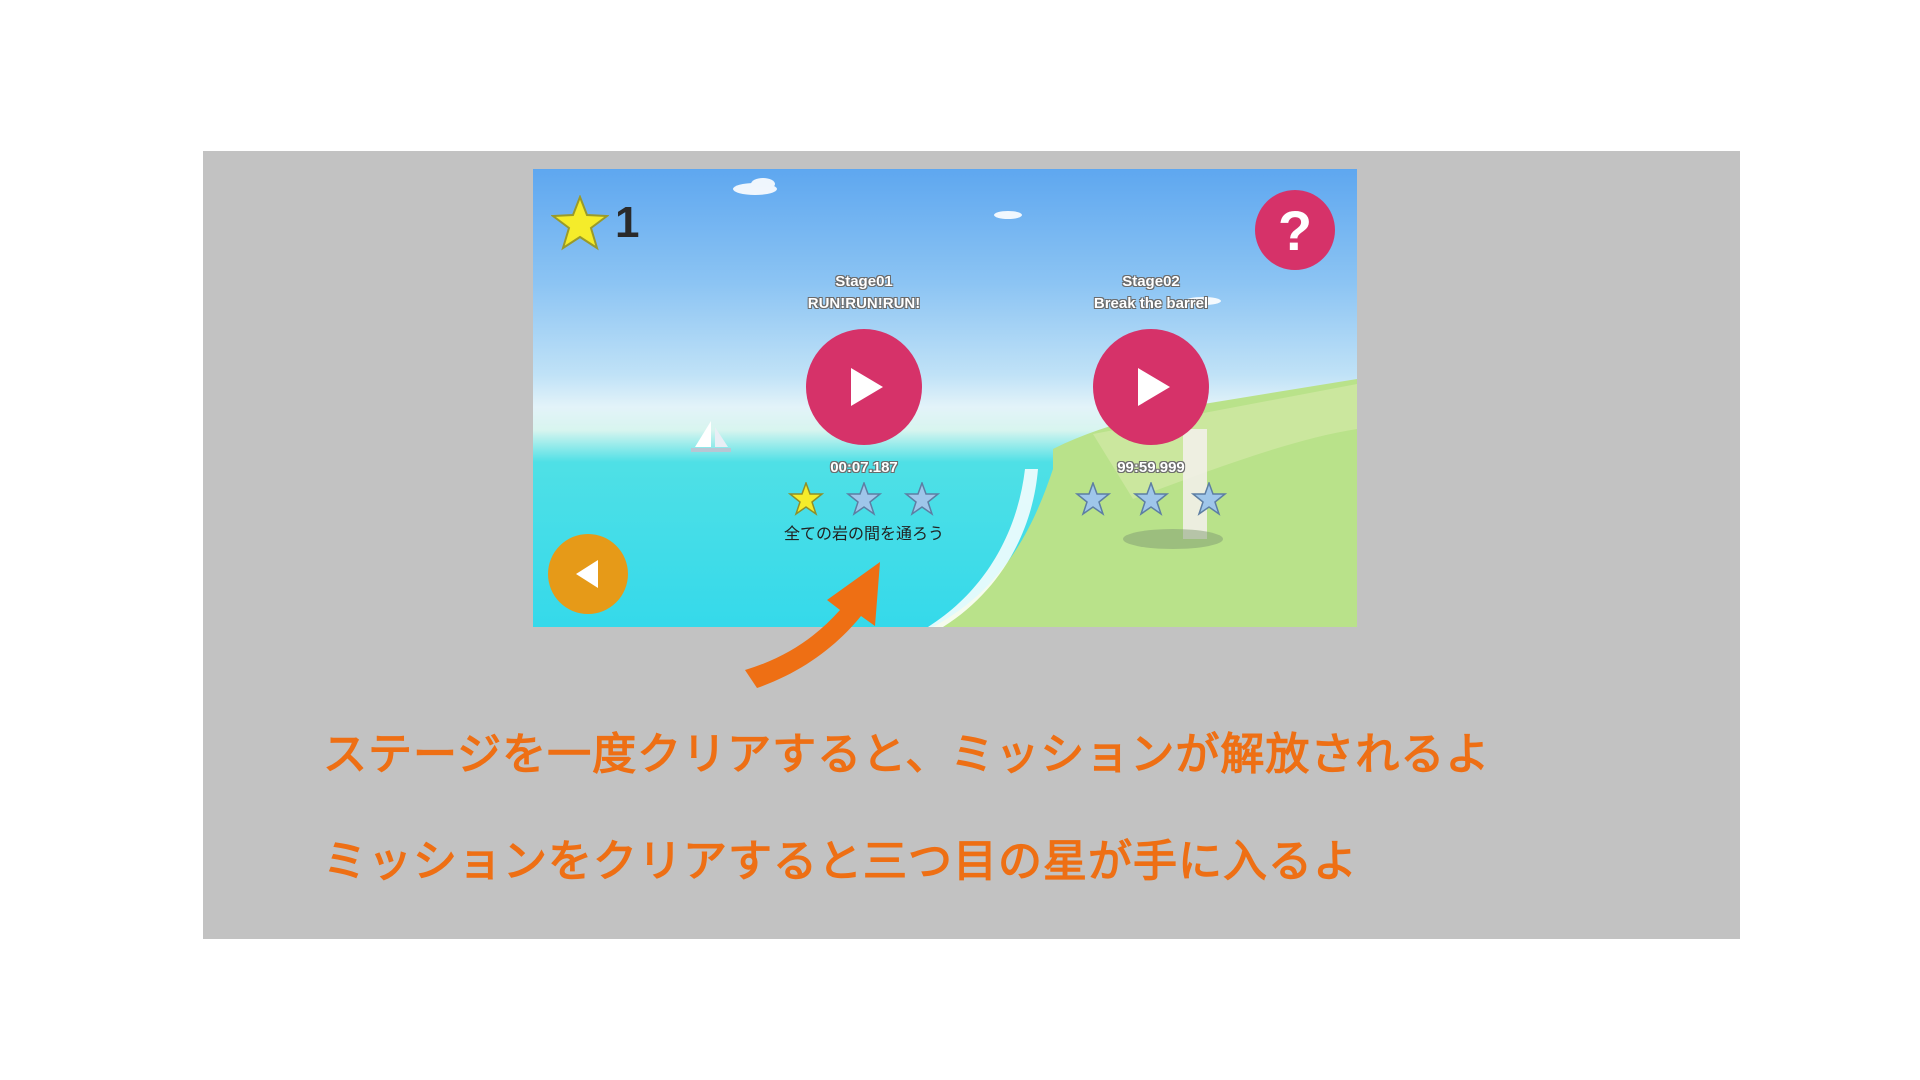 This screenshot has height=1080, width=1920. I want to click on stage-subtitle: Break the barrel, so click(1151, 303).